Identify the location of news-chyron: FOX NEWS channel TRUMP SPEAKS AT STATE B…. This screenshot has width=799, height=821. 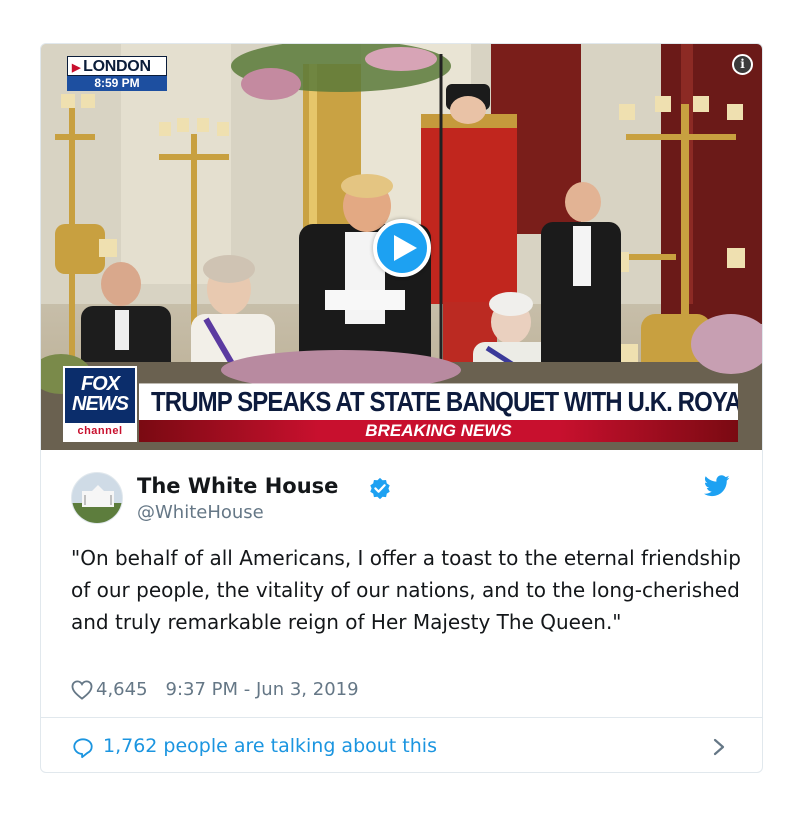
(412, 404).